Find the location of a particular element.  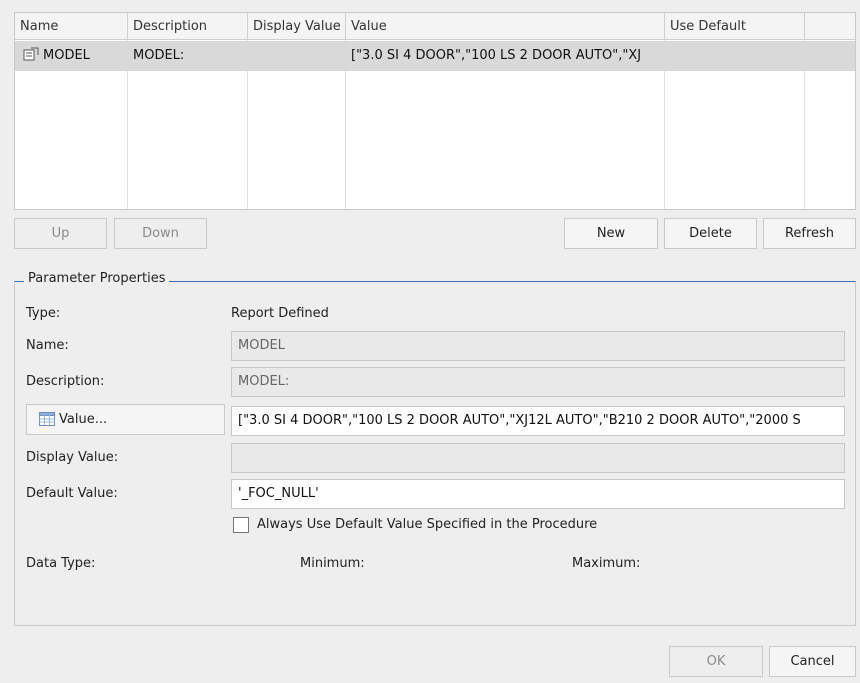

delete-button: Delete is located at coordinates (710, 233).